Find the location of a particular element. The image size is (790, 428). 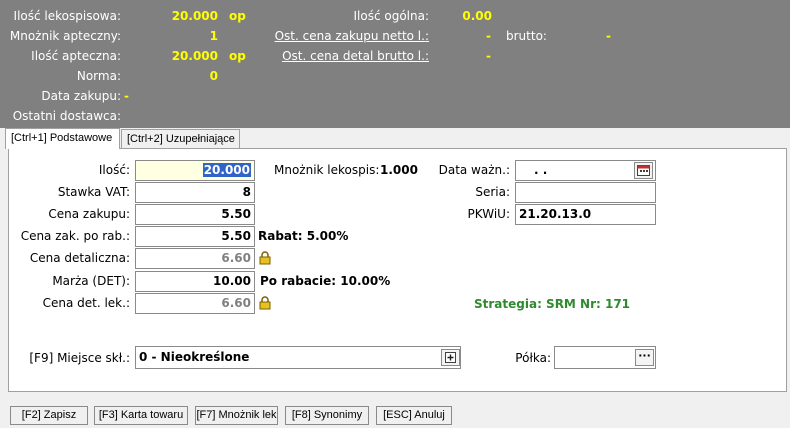

calendar-icon is located at coordinates (643, 170).